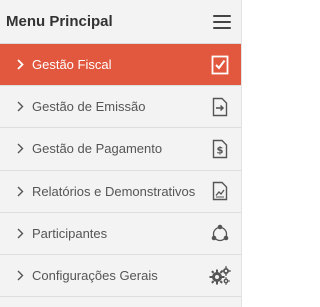 The image size is (320, 307). Describe the element at coordinates (97, 149) in the screenshot. I see `menu-item-label: Gestão de Pagamento` at that location.